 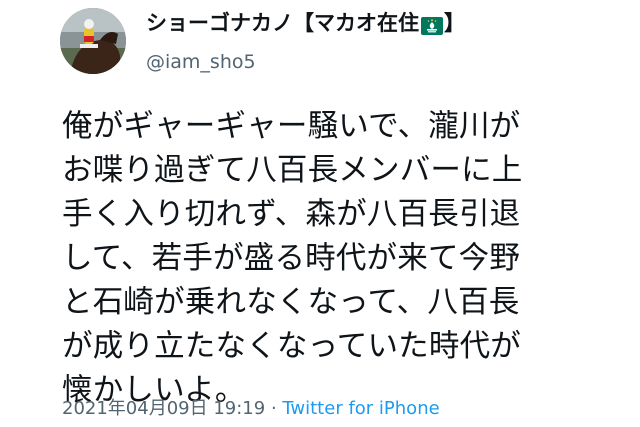 I want to click on tweet-text-line: して、若手が盛る時代が来て今野, so click(x=291, y=258).